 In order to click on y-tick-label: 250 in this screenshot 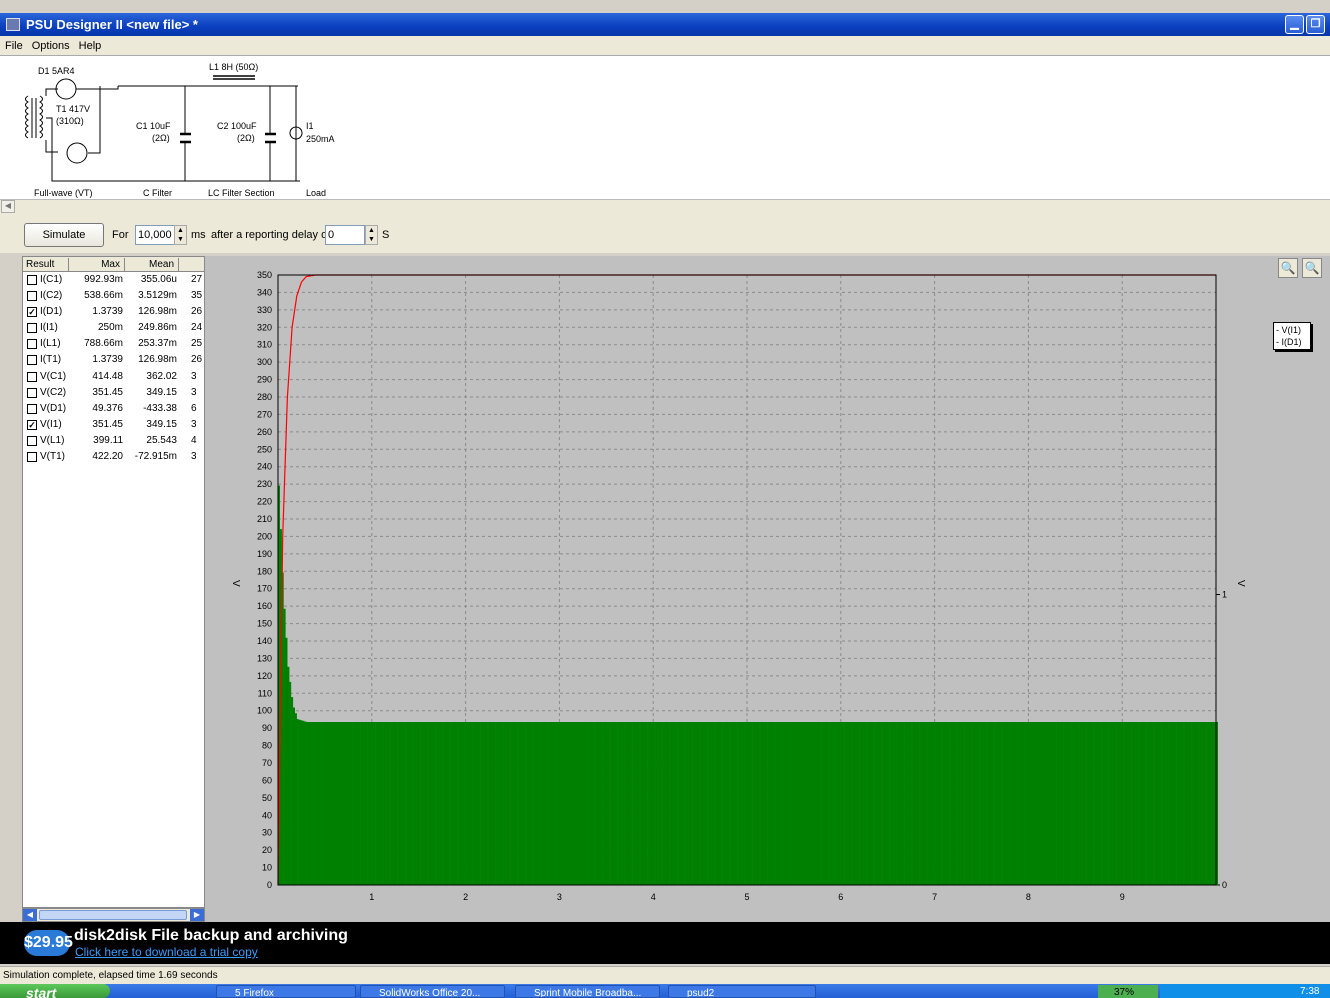, I will do `click(264, 449)`.